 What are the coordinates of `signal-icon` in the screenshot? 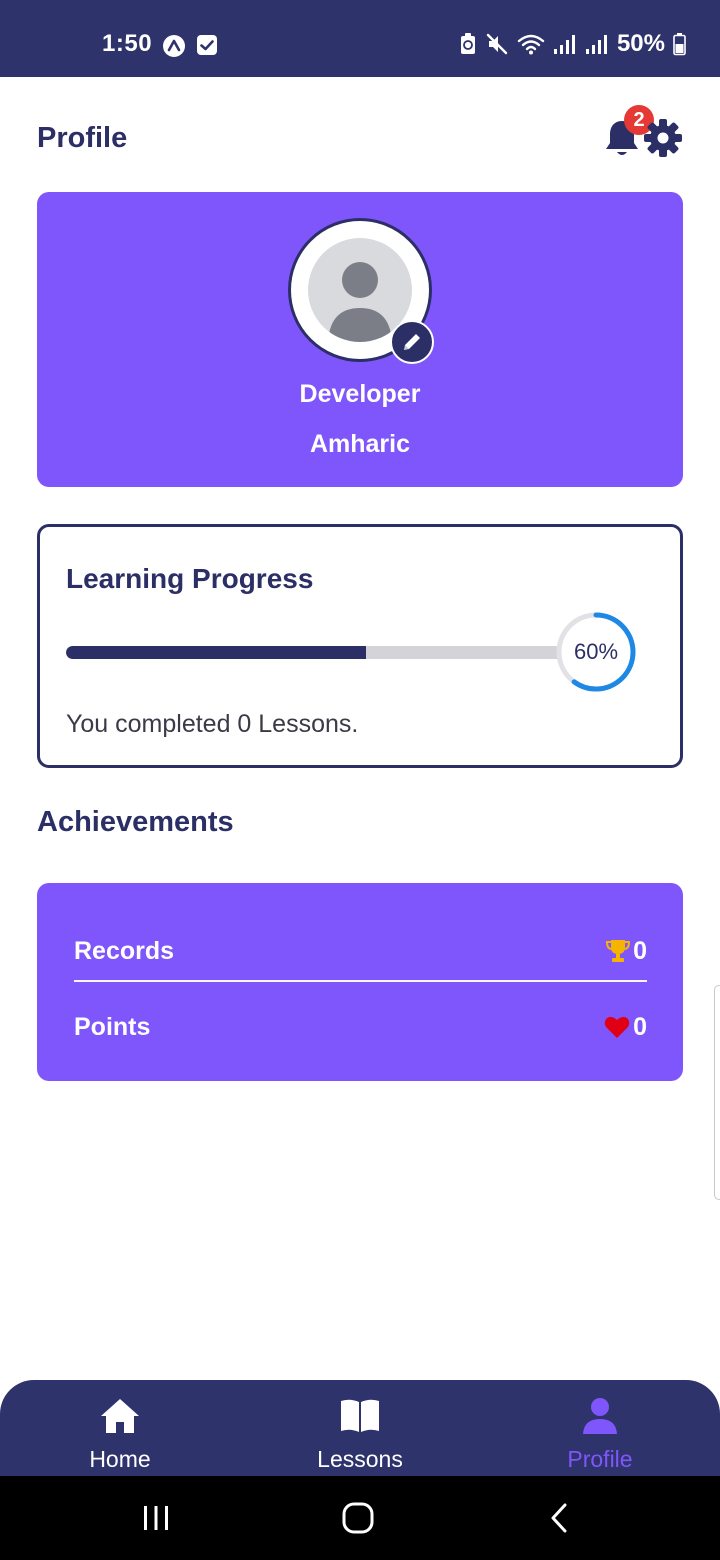 It's located at (564, 44).